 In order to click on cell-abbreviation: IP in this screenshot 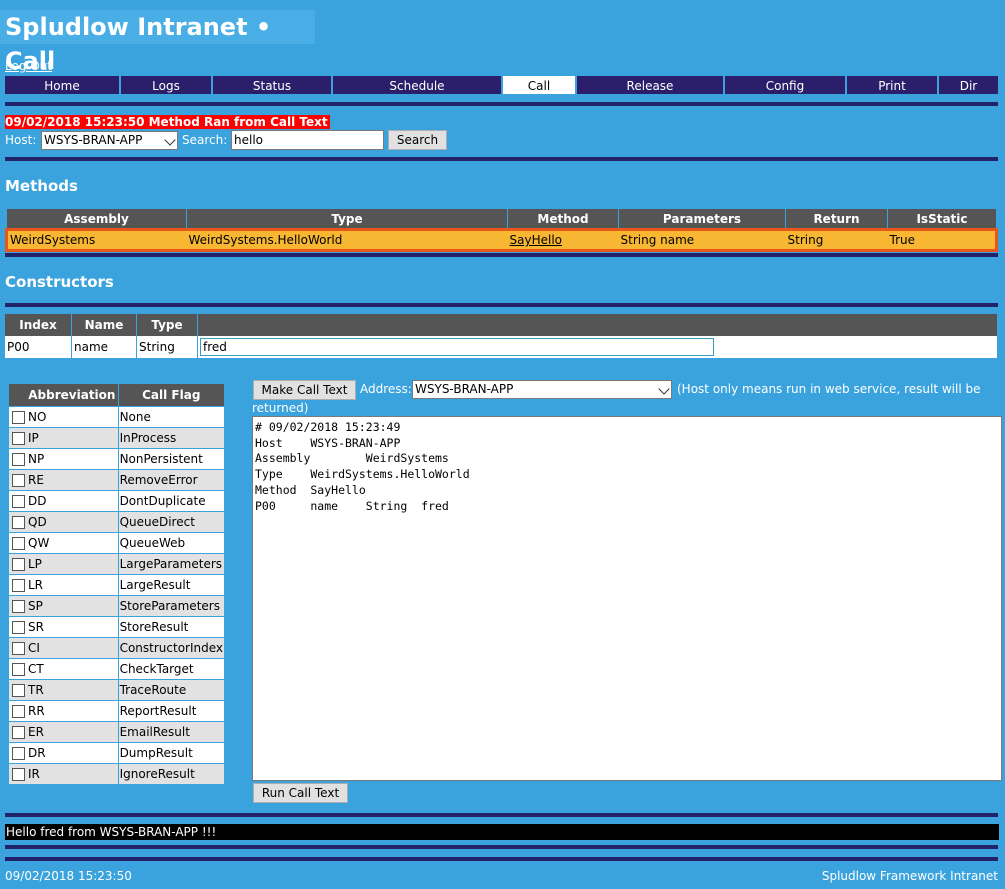, I will do `click(63, 438)`.